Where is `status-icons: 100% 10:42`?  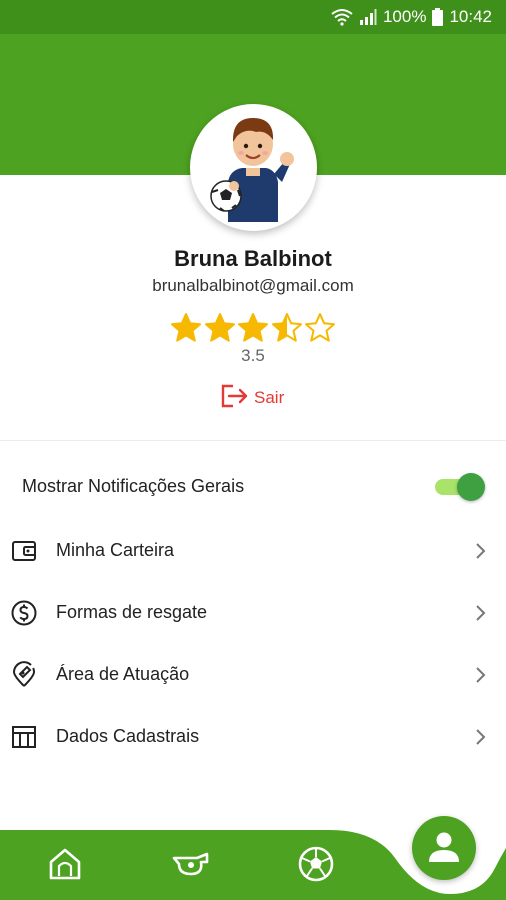
status-icons: 100% 10:42 is located at coordinates (411, 17).